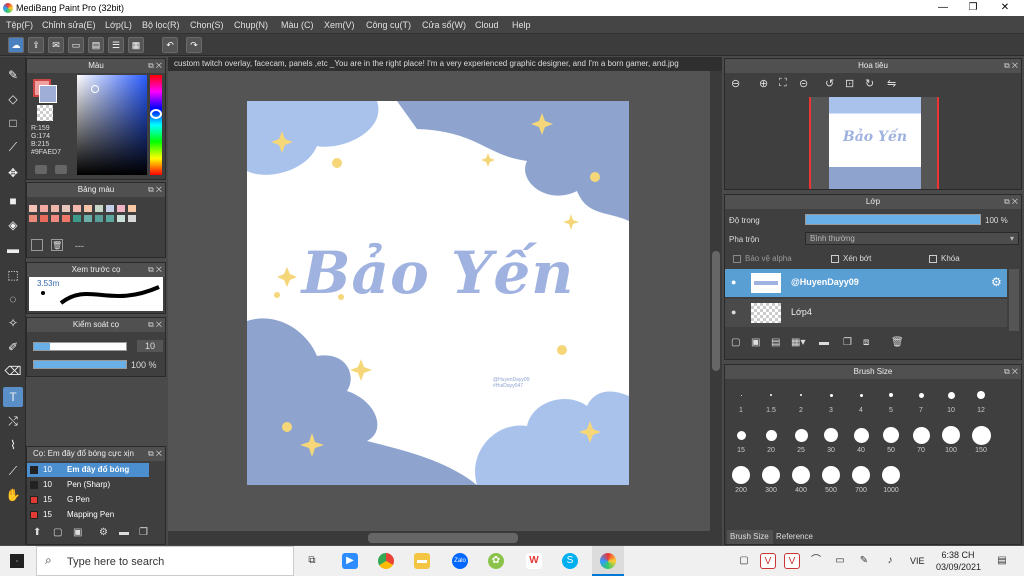 The image size is (1024, 576). I want to click on new-palette-icon, so click(37, 245).